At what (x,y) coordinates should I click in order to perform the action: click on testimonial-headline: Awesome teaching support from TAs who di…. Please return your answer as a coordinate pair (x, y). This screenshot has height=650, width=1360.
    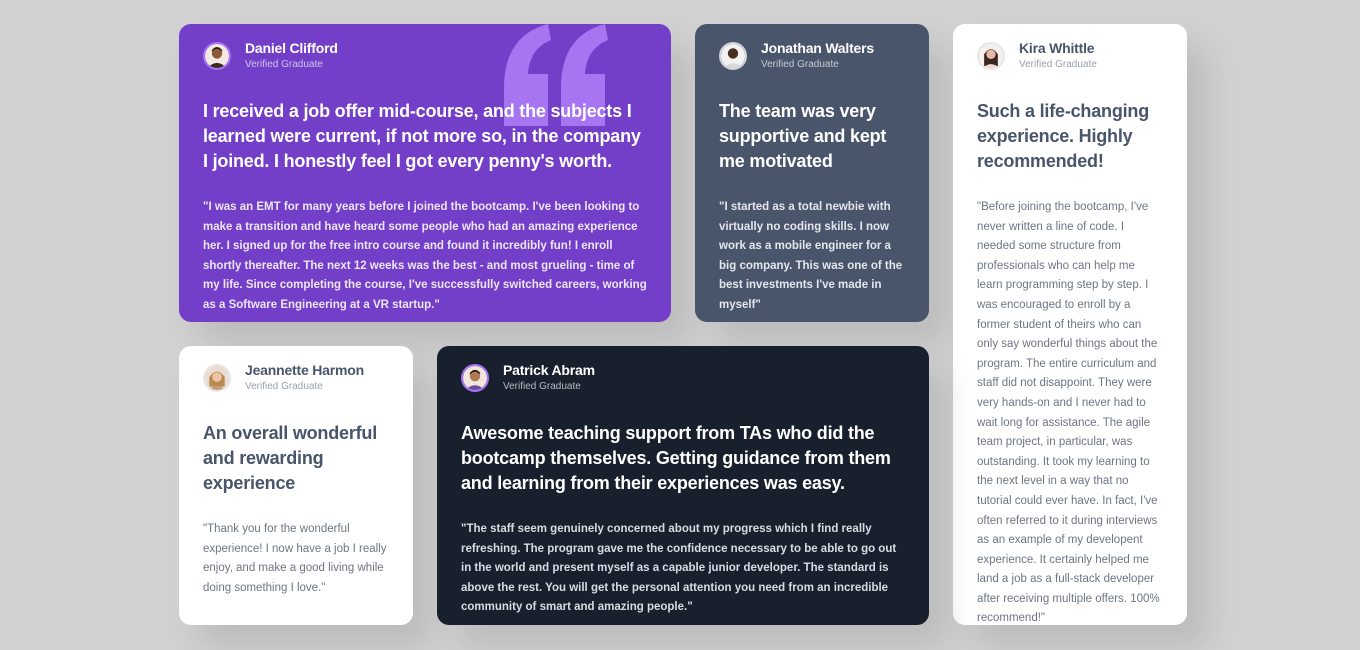
    Looking at the image, I should click on (676, 458).